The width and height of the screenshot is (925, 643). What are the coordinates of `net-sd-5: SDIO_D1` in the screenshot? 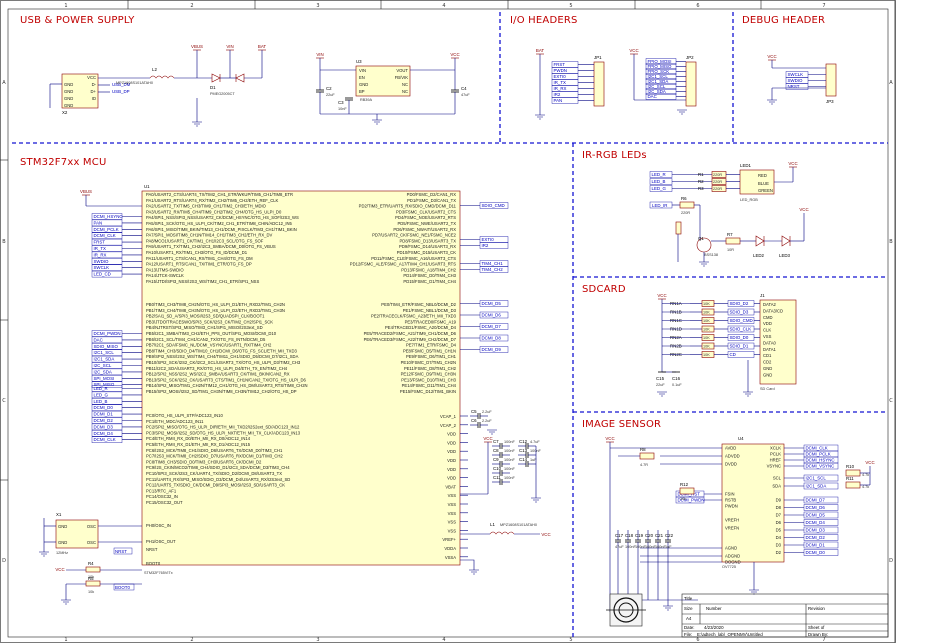 It's located at (739, 346).